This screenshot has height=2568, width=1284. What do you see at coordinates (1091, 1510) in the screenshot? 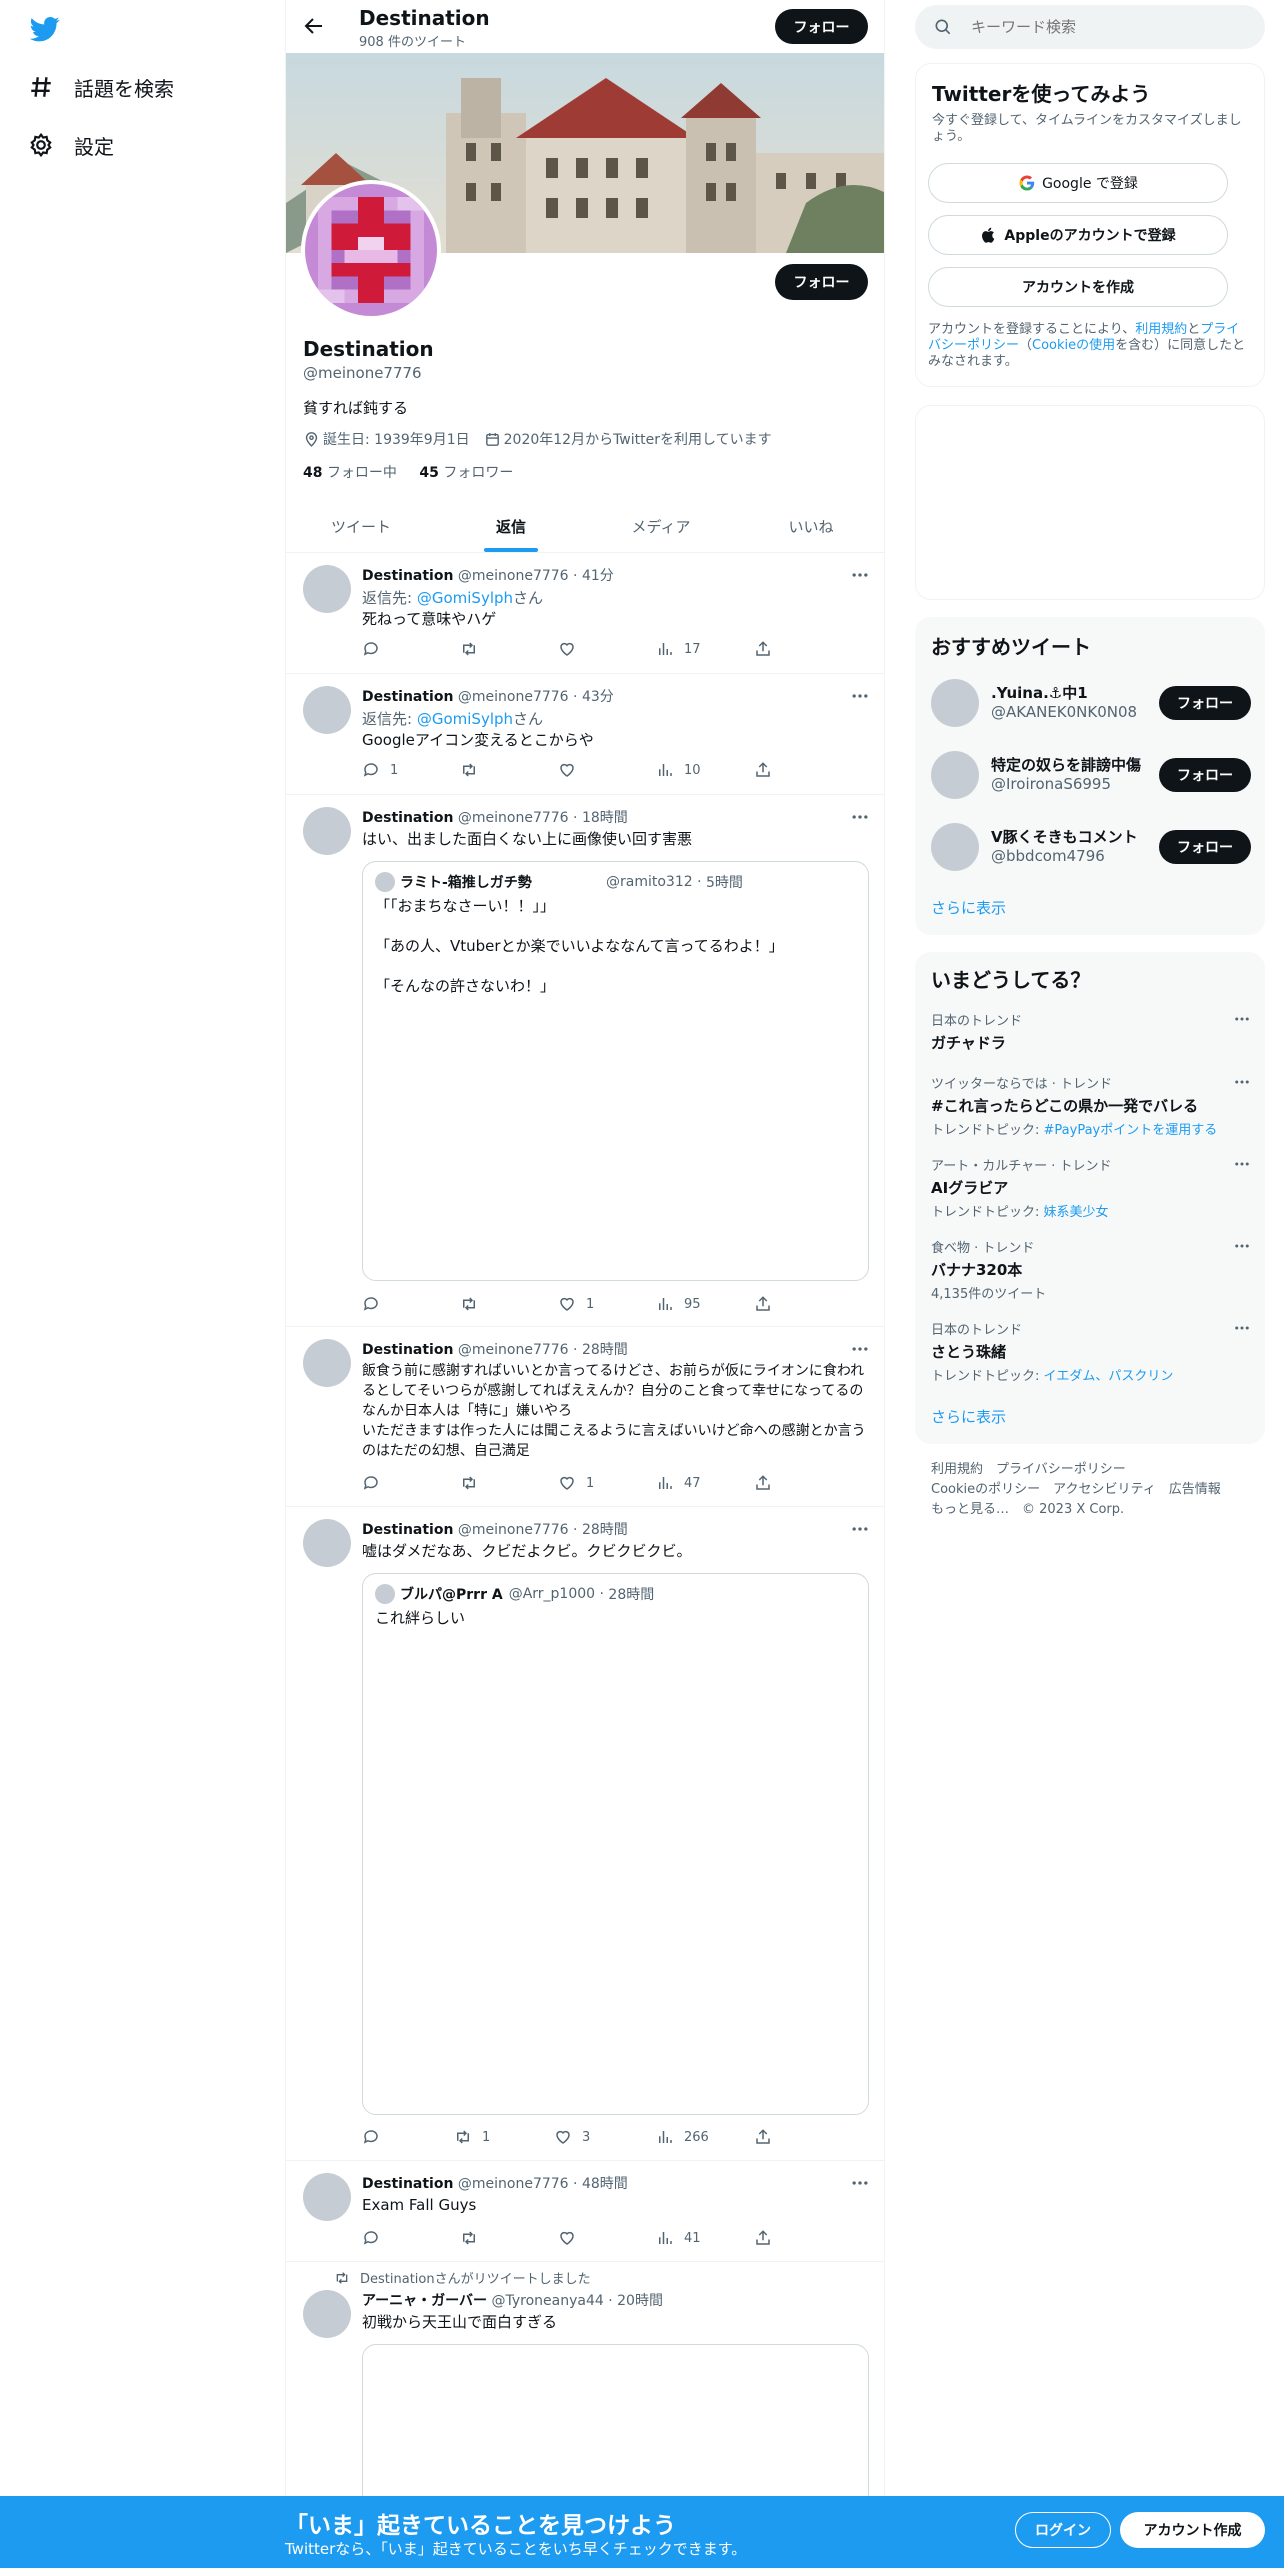
I see `footer-line: もっと見る… © 2023 X Corp.` at bounding box center [1091, 1510].